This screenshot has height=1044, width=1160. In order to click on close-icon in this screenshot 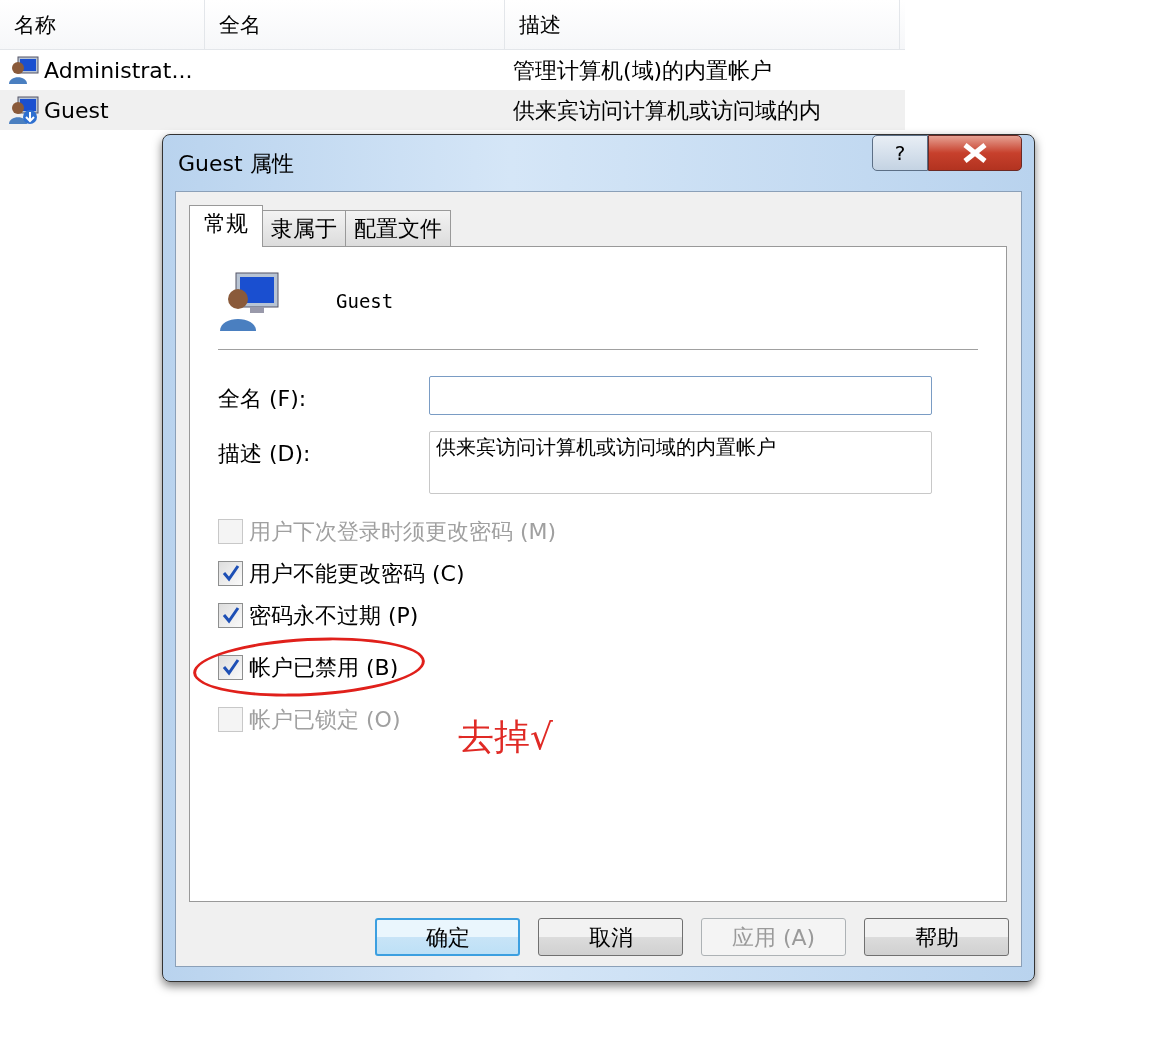, I will do `click(975, 153)`.